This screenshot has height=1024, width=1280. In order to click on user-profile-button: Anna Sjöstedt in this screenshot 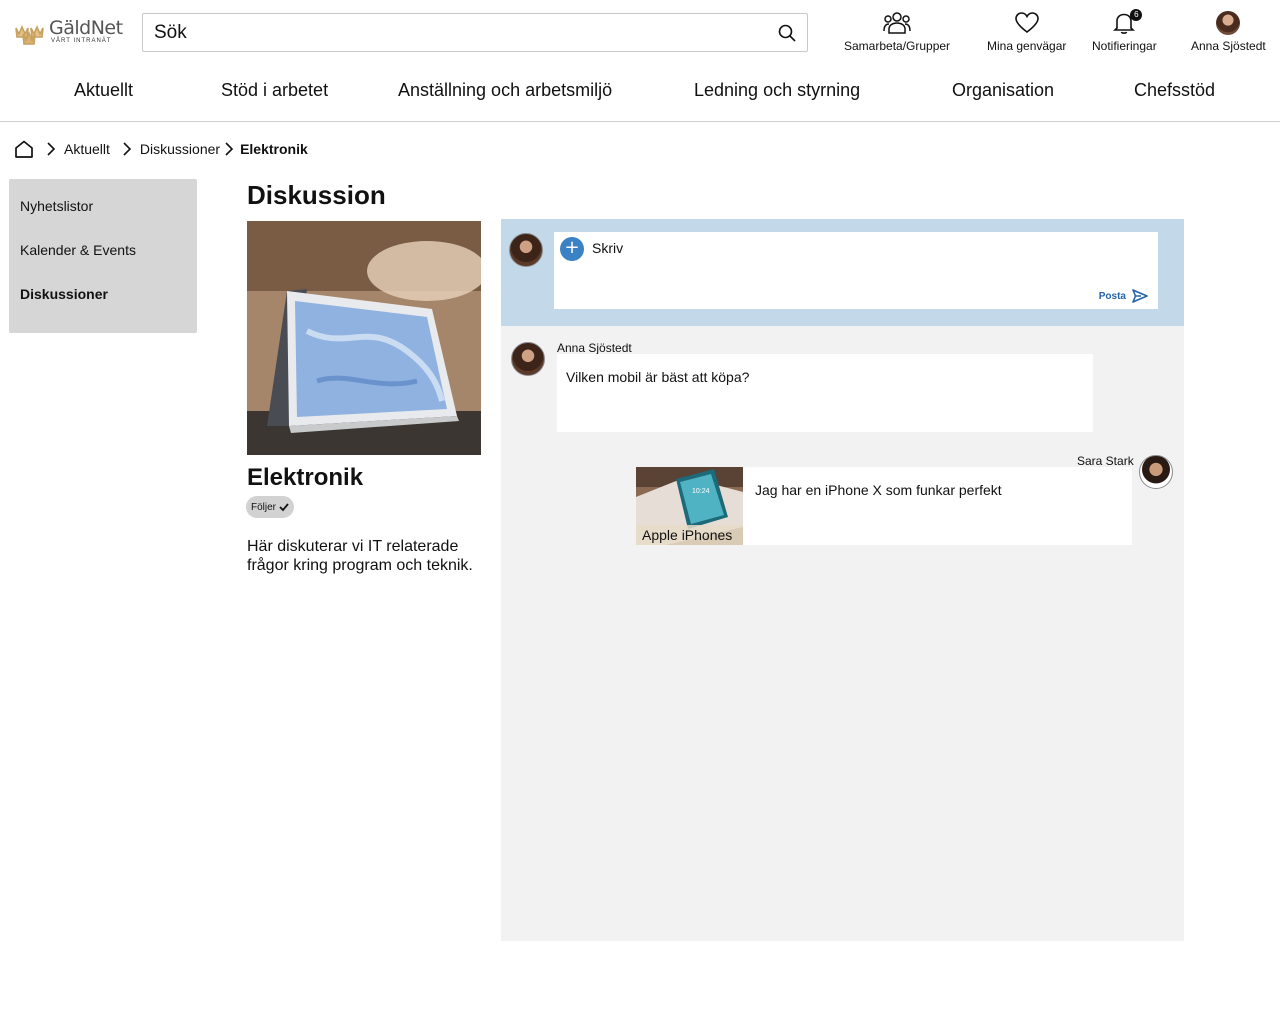, I will do `click(1228, 31)`.